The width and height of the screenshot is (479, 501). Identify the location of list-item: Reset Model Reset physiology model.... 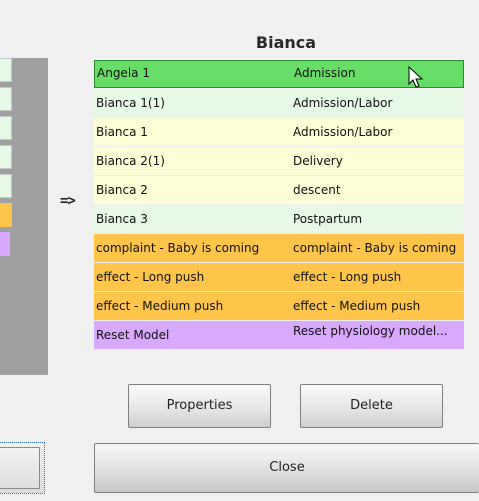
(279, 335).